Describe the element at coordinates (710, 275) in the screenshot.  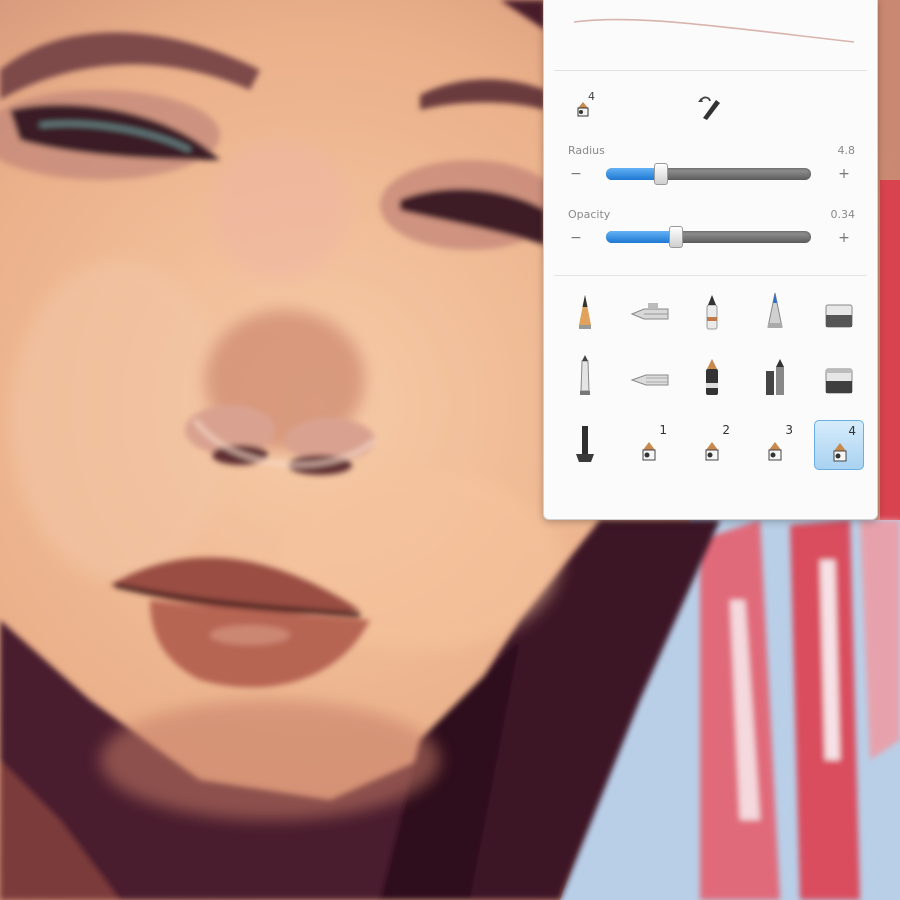
I see `panel-divider` at that location.